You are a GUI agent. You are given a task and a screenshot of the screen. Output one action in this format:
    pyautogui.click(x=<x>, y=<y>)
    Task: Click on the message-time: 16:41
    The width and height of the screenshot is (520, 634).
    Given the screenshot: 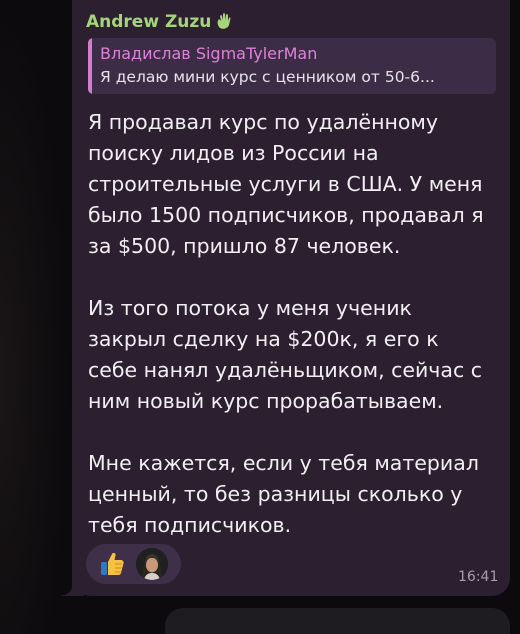 What is the action you would take?
    pyautogui.click(x=478, y=577)
    